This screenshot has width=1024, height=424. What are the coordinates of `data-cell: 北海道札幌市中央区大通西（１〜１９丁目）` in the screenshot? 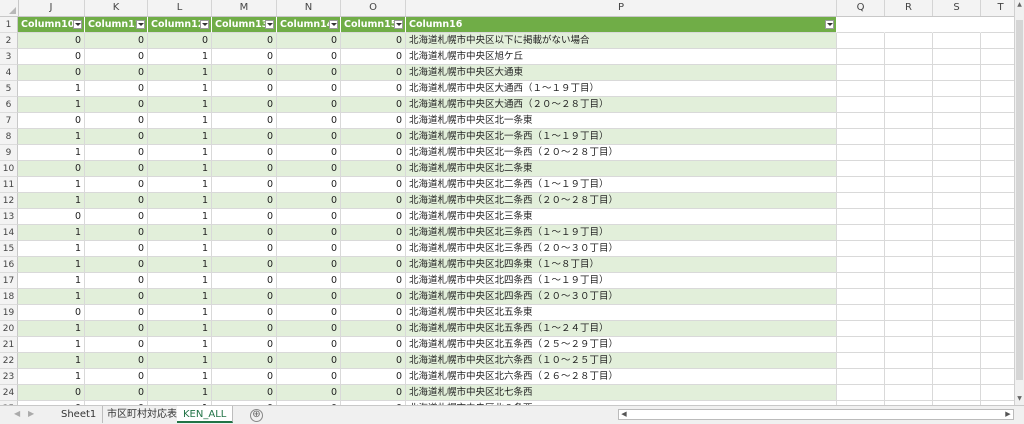 It's located at (621, 89).